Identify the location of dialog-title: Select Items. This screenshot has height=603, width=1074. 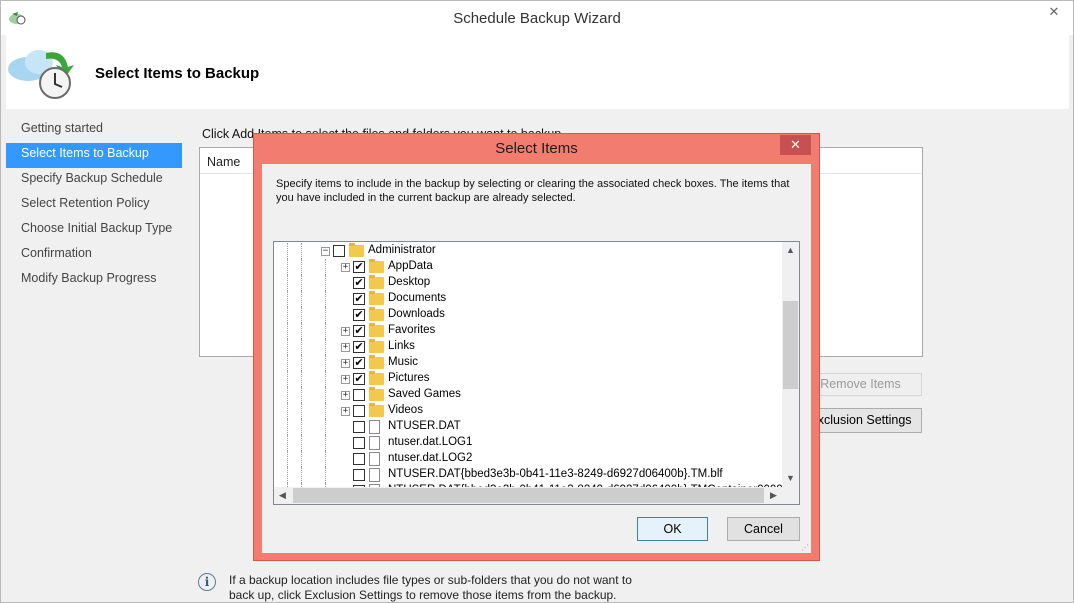
(536, 148).